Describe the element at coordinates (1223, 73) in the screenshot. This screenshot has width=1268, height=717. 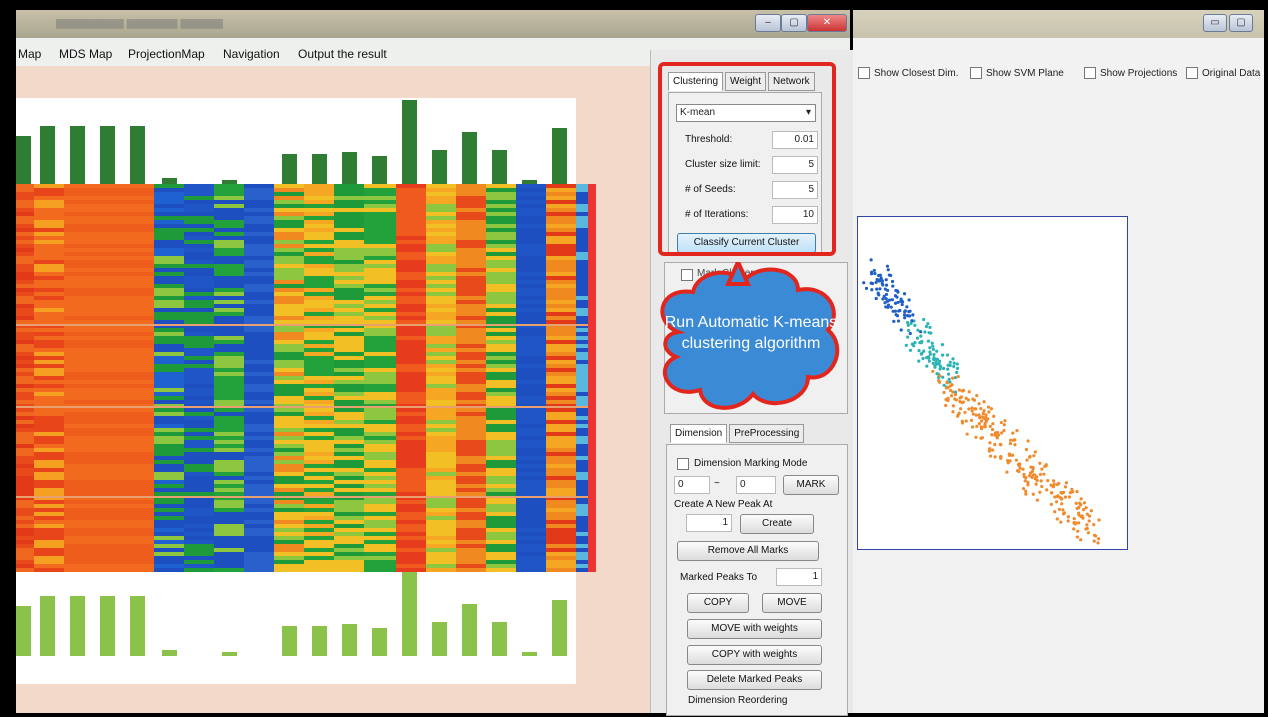
I see `option-original-data: Original Data` at that location.